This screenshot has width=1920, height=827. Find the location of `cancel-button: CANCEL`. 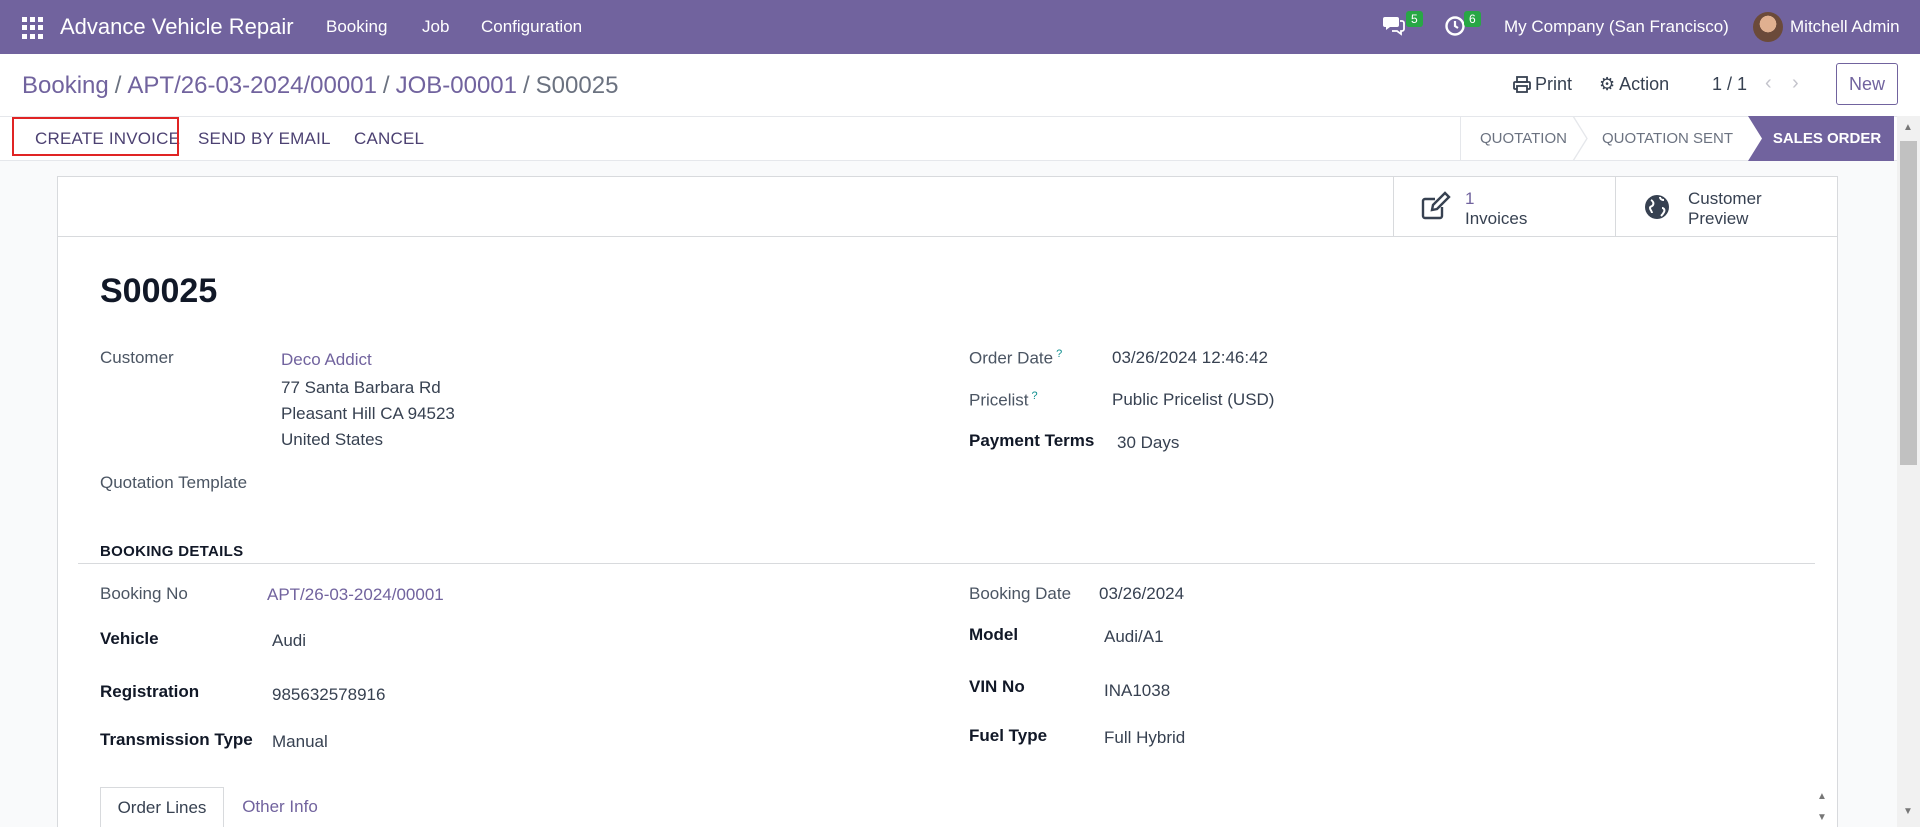

cancel-button: CANCEL is located at coordinates (389, 139).